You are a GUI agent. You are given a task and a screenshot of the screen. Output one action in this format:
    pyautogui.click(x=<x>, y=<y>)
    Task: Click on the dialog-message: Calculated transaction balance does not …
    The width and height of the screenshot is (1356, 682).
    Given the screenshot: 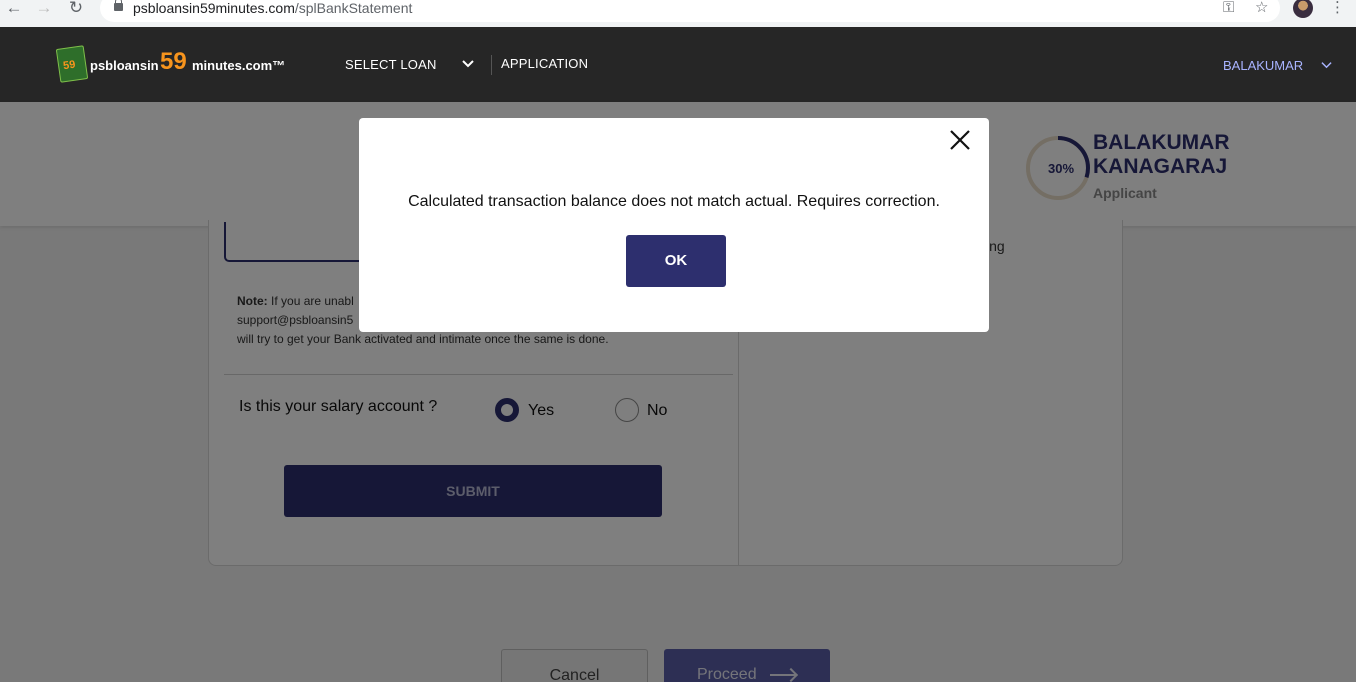 What is the action you would take?
    pyautogui.click(x=674, y=201)
    